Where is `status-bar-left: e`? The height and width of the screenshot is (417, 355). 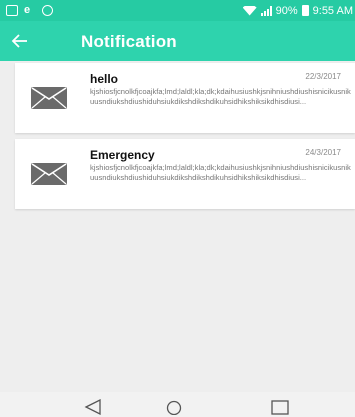 status-bar-left: e is located at coordinates (26, 10).